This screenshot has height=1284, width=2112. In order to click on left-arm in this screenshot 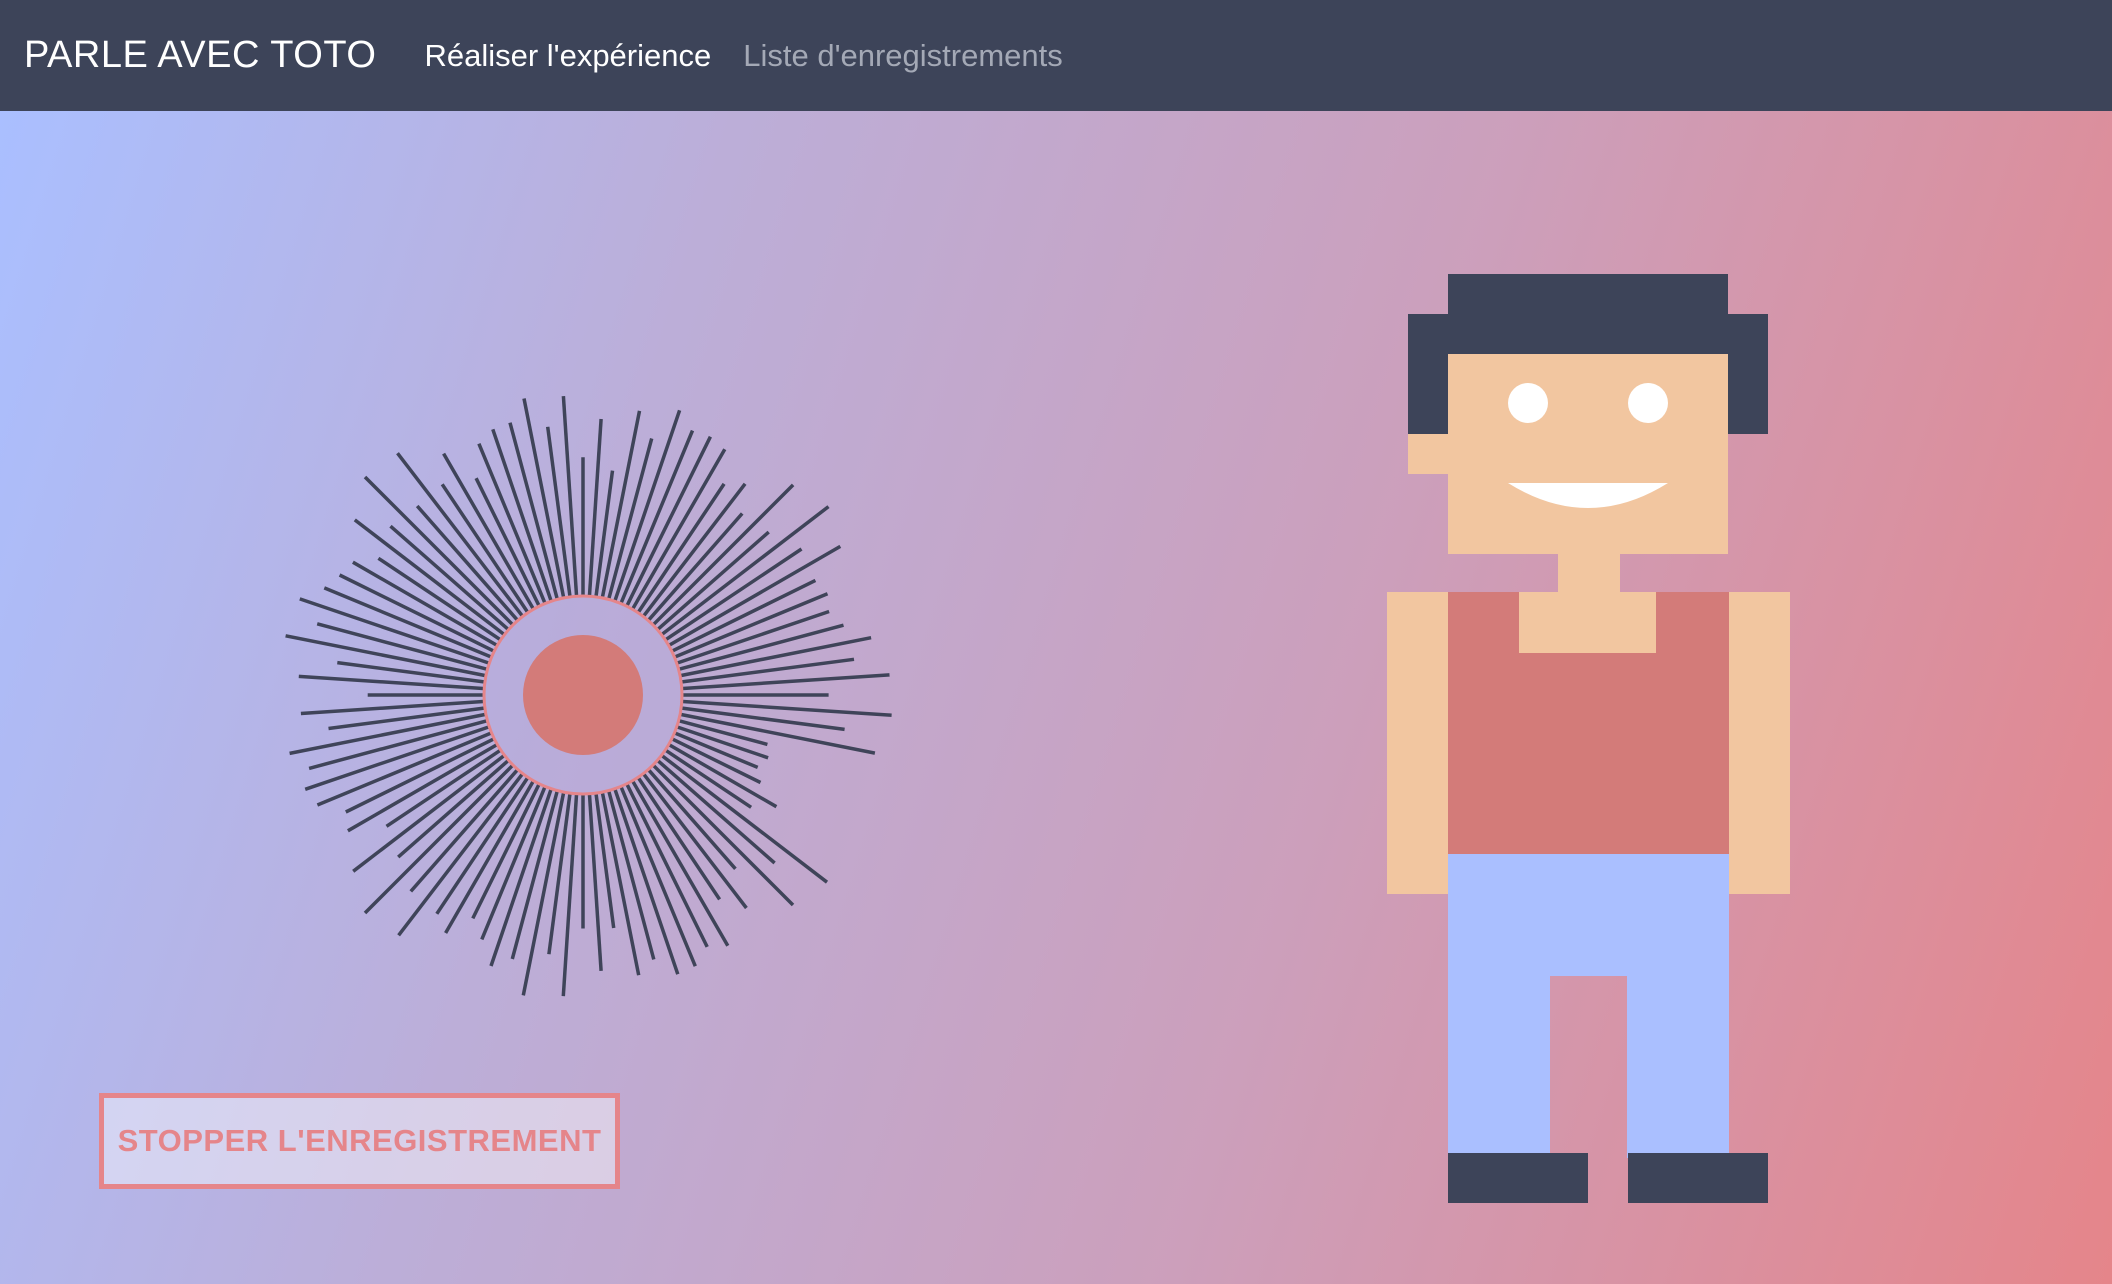, I will do `click(1417, 743)`.